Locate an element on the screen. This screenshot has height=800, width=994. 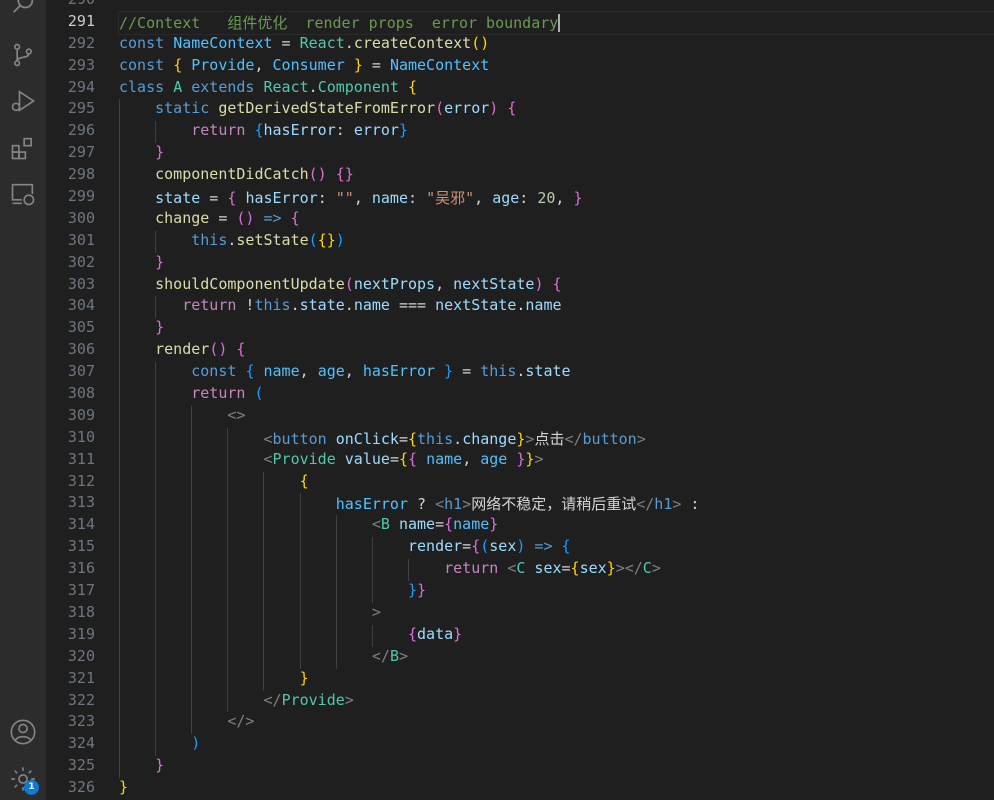
source-control-icon is located at coordinates (23, 55).